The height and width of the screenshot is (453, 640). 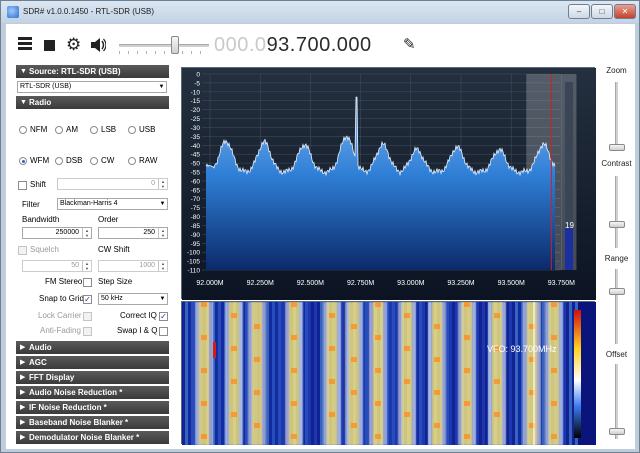 I want to click on filter-label: Filter, so click(x=31, y=204).